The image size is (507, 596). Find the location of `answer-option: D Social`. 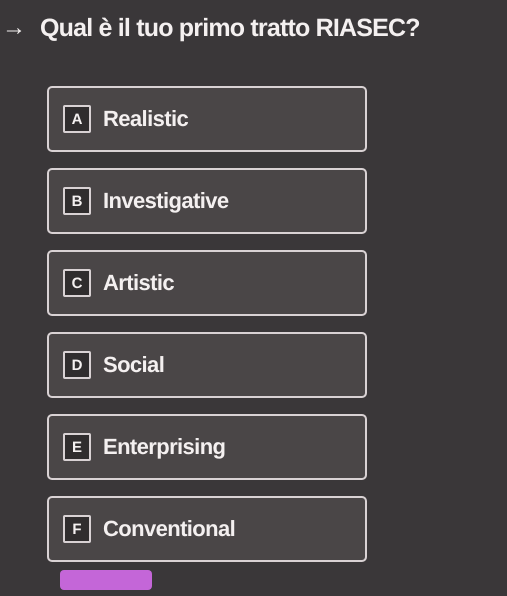

answer-option: D Social is located at coordinates (207, 365).